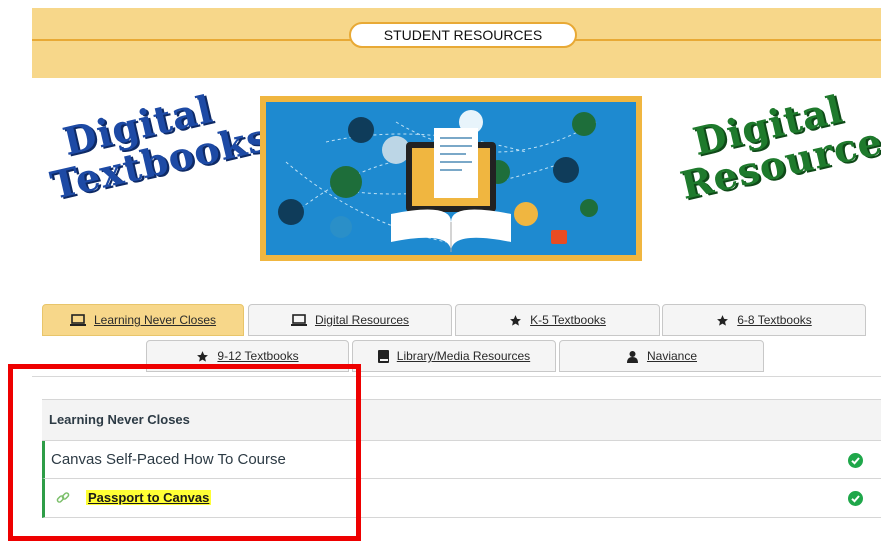  What do you see at coordinates (774, 142) in the screenshot?
I see `digital-resources-text: Digital Resources` at bounding box center [774, 142].